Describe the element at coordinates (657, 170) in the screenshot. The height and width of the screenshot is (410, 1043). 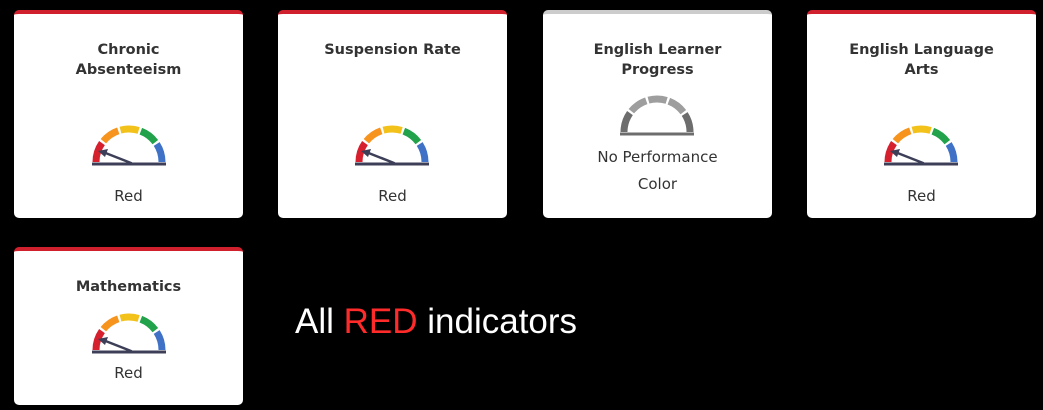
I see `status-label: No Performance Color` at that location.